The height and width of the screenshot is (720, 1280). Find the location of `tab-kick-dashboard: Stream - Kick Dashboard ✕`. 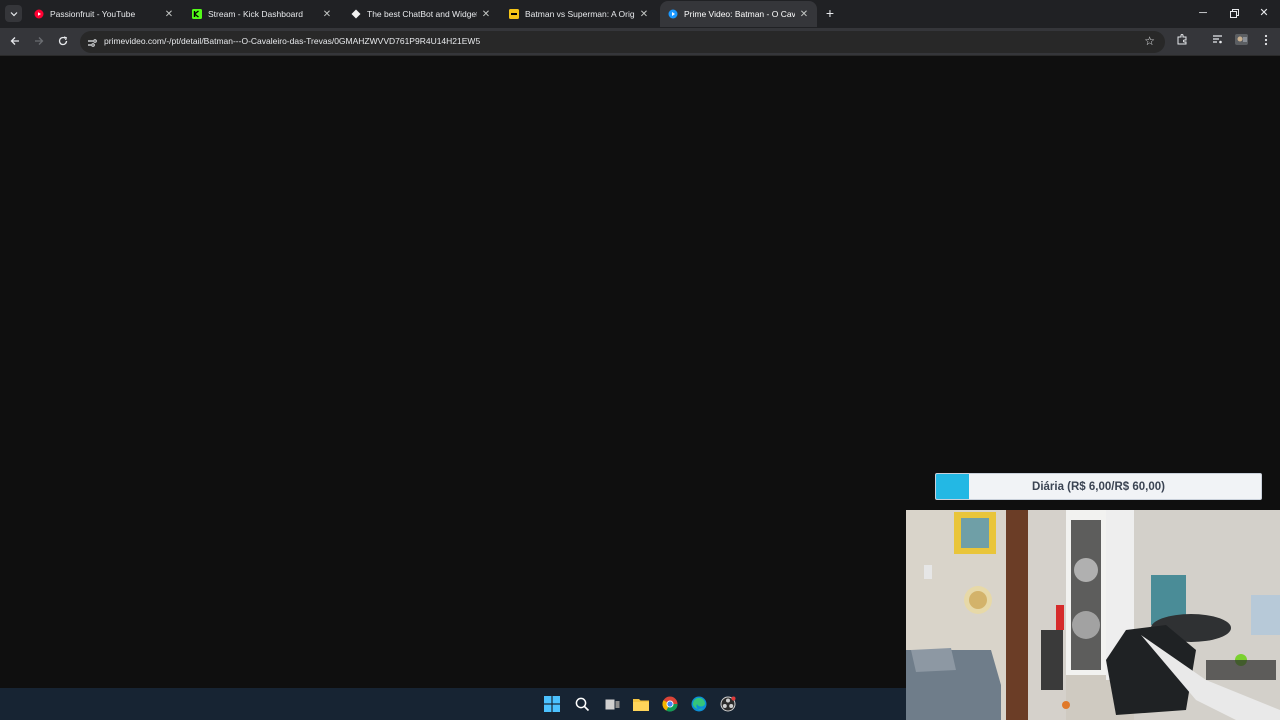

tab-kick-dashboard: Stream - Kick Dashboard ✕ is located at coordinates (262, 14).